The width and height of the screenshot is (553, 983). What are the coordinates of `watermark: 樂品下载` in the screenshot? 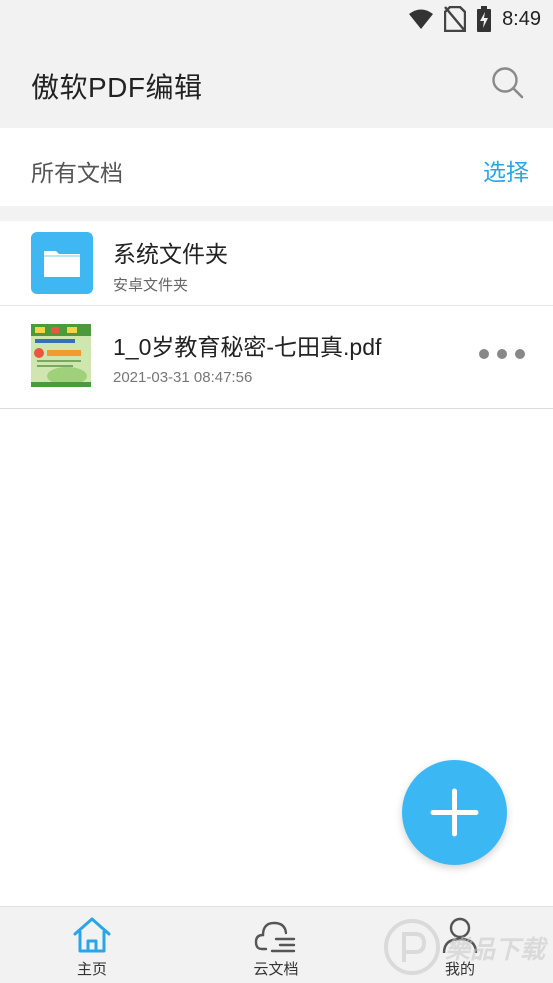 It's located at (468, 949).